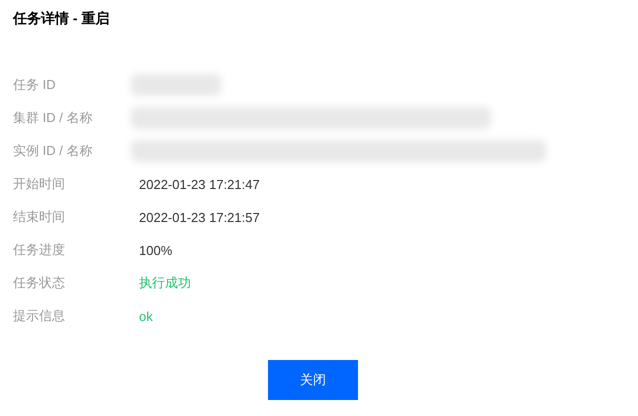  What do you see at coordinates (39, 316) in the screenshot?
I see `field-label: 提示信息` at bounding box center [39, 316].